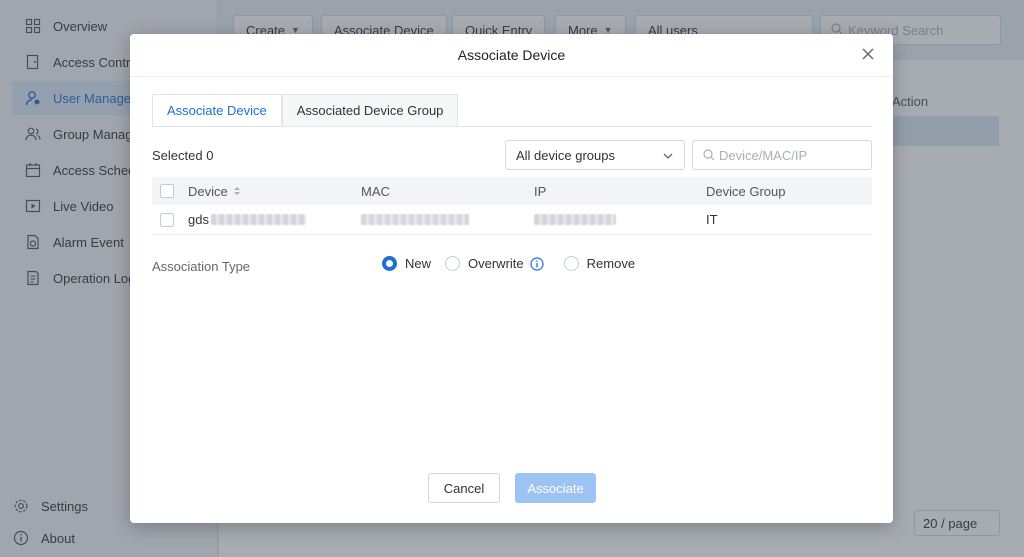 Image resolution: width=1024 pixels, height=557 pixels. What do you see at coordinates (668, 156) in the screenshot?
I see `chevron-down-icon` at bounding box center [668, 156].